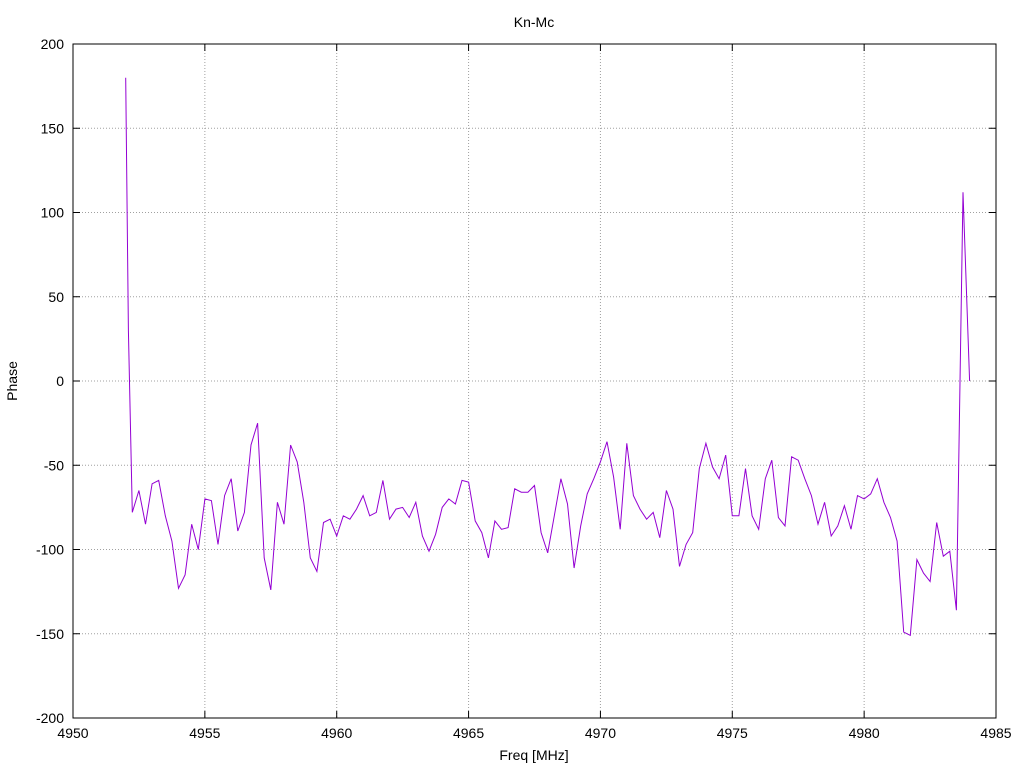 Image resolution: width=1024 pixels, height=768 pixels. What do you see at coordinates (204, 733) in the screenshot?
I see `x-tick-label: 4955` at bounding box center [204, 733].